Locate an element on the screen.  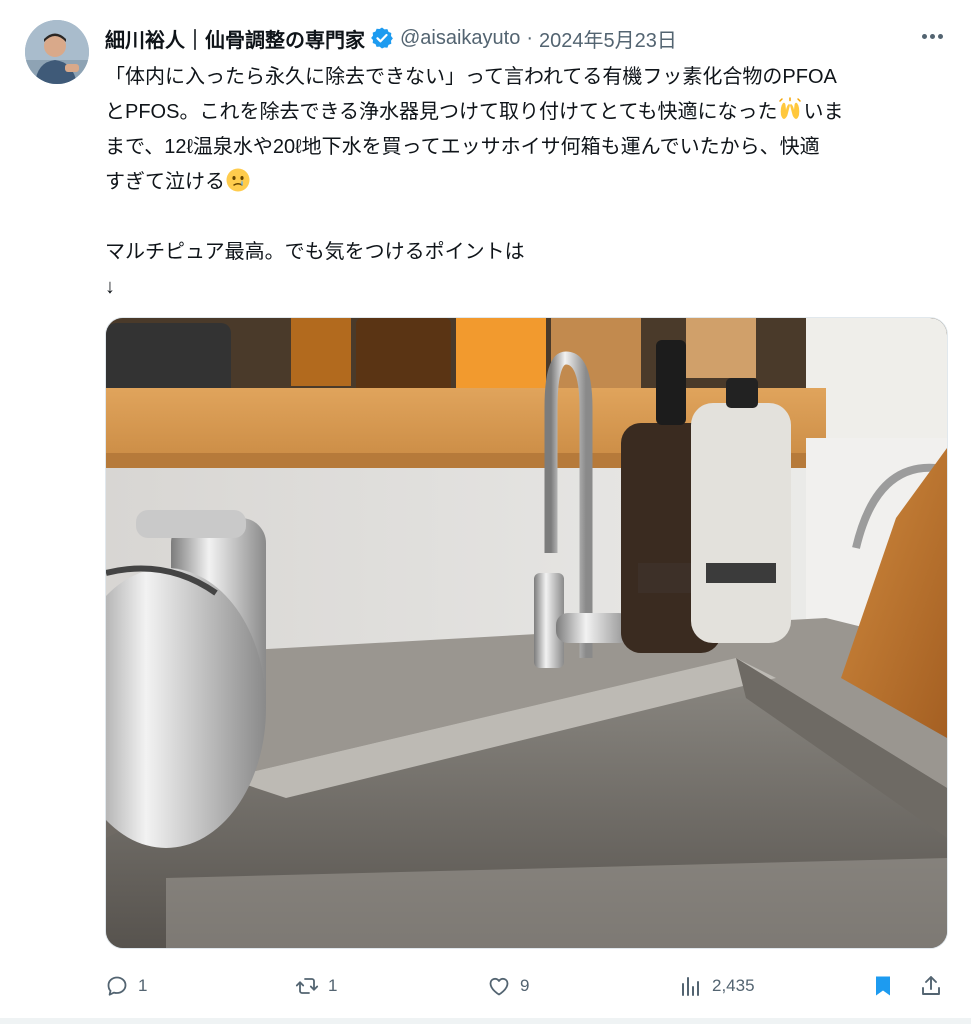
share-button is located at coordinates (931, 986).